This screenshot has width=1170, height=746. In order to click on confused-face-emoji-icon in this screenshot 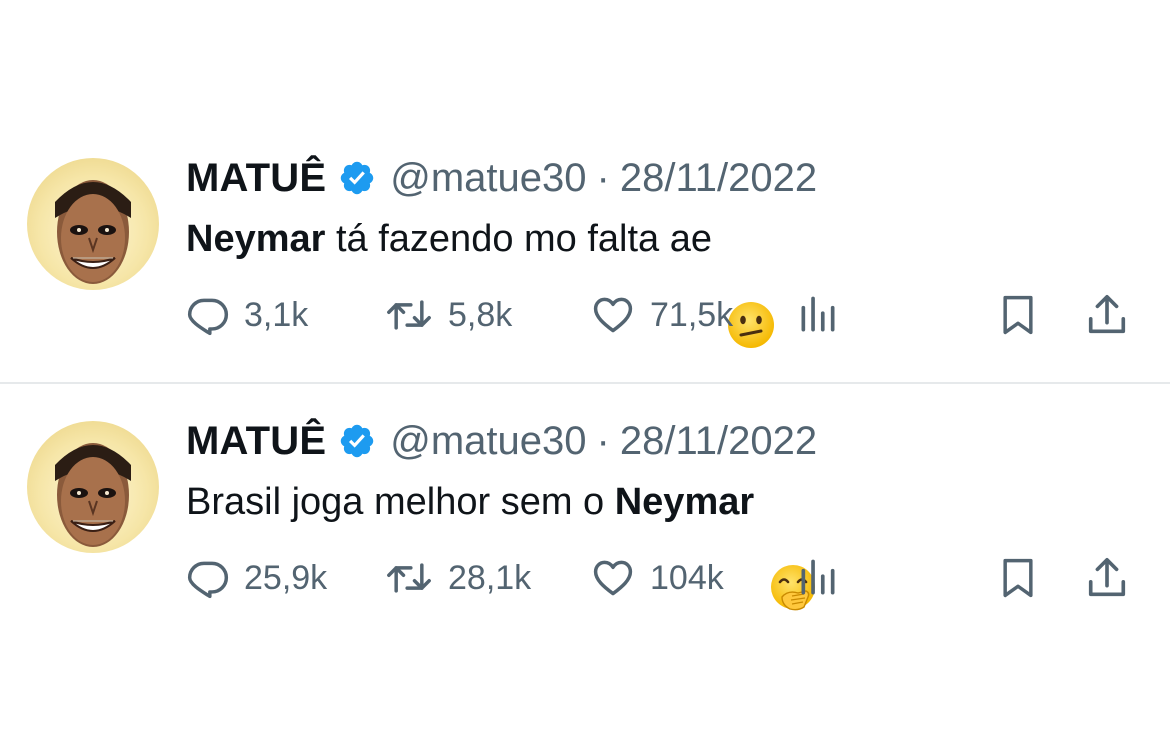, I will do `click(751, 281)`.